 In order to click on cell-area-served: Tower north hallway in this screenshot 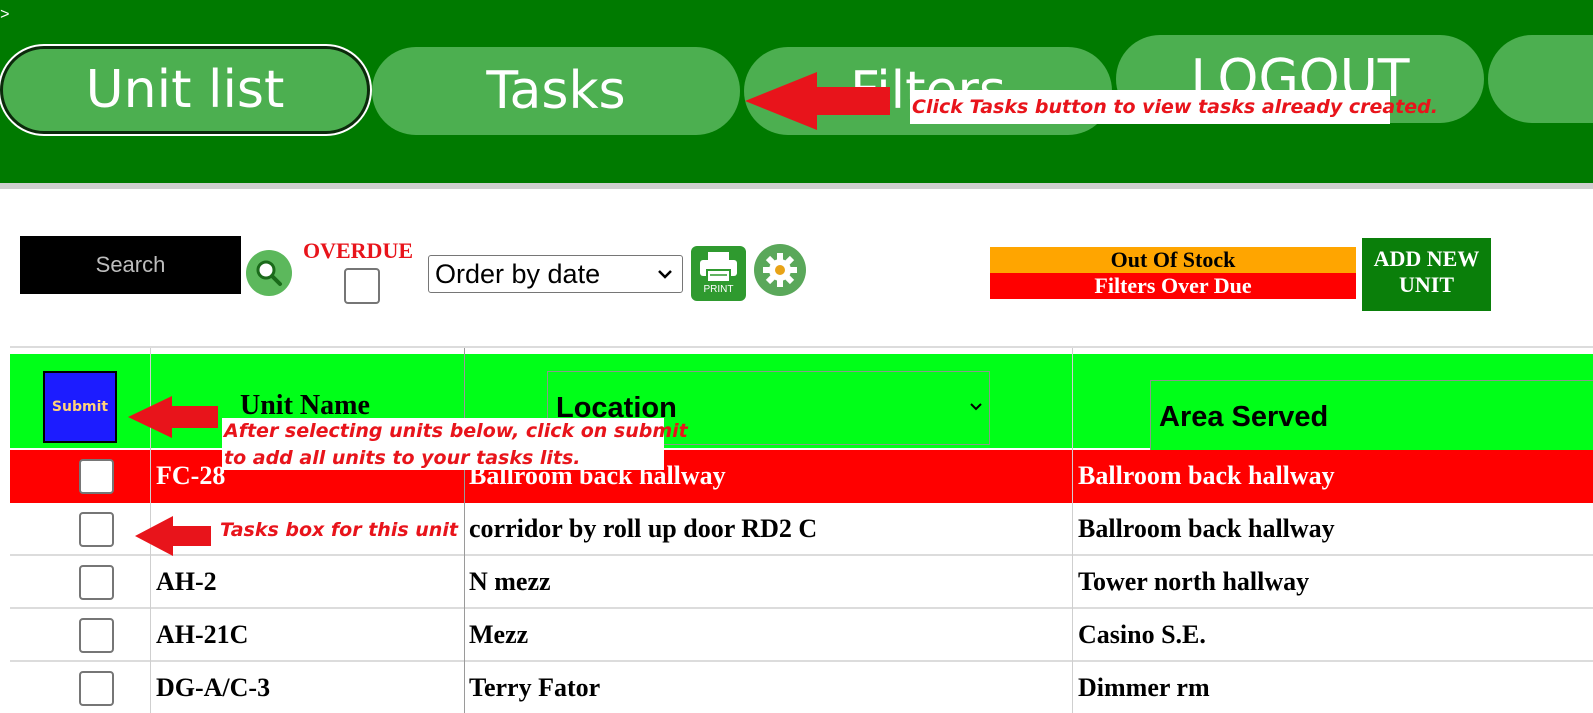, I will do `click(1194, 581)`.